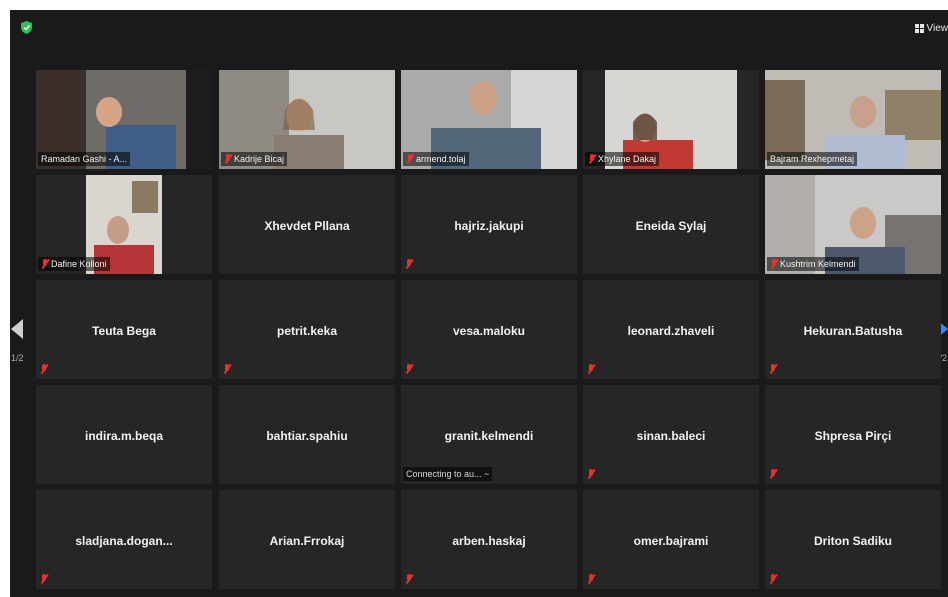  I want to click on participant-name: Hekuran.Batusha, so click(853, 331).